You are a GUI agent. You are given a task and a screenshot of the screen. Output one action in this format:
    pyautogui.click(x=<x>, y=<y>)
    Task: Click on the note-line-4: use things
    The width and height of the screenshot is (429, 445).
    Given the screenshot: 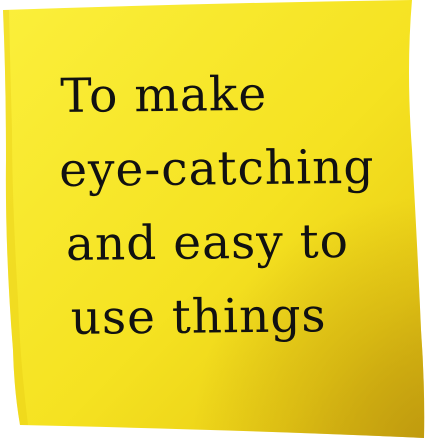 What is the action you would take?
    pyautogui.click(x=198, y=317)
    